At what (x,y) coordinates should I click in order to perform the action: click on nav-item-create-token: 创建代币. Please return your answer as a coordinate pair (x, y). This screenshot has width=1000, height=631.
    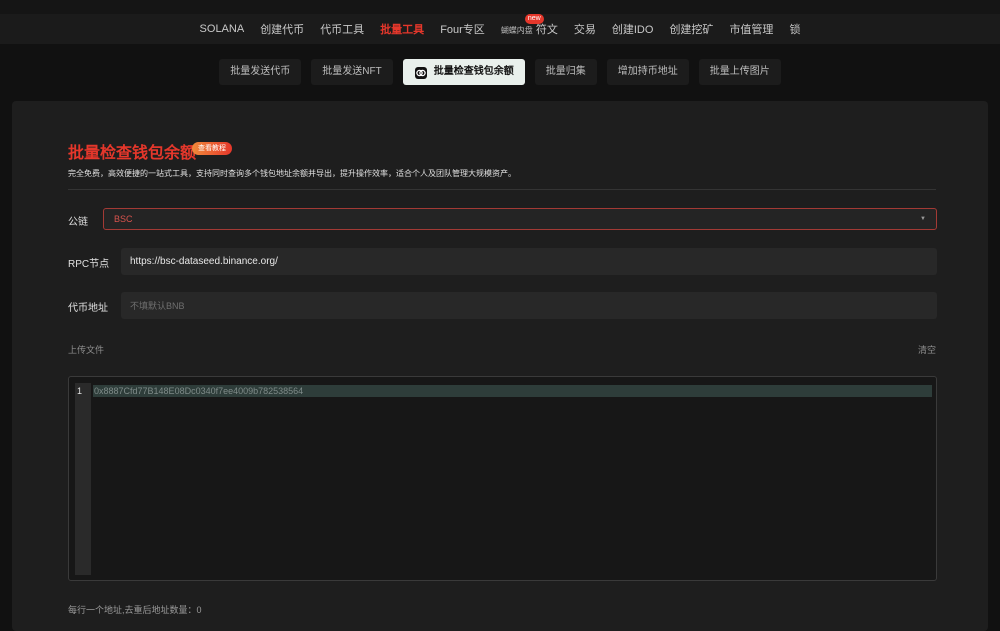
    Looking at the image, I should click on (282, 29).